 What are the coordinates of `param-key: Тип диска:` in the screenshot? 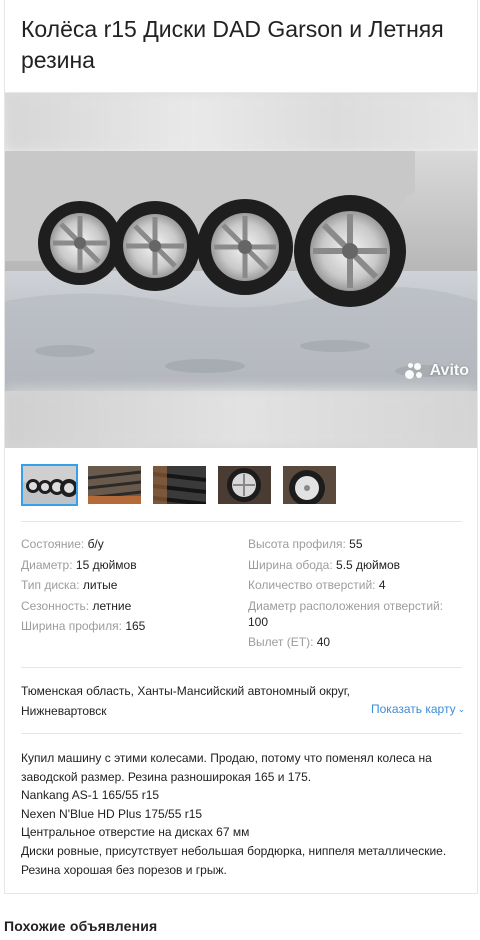 It's located at (50, 585).